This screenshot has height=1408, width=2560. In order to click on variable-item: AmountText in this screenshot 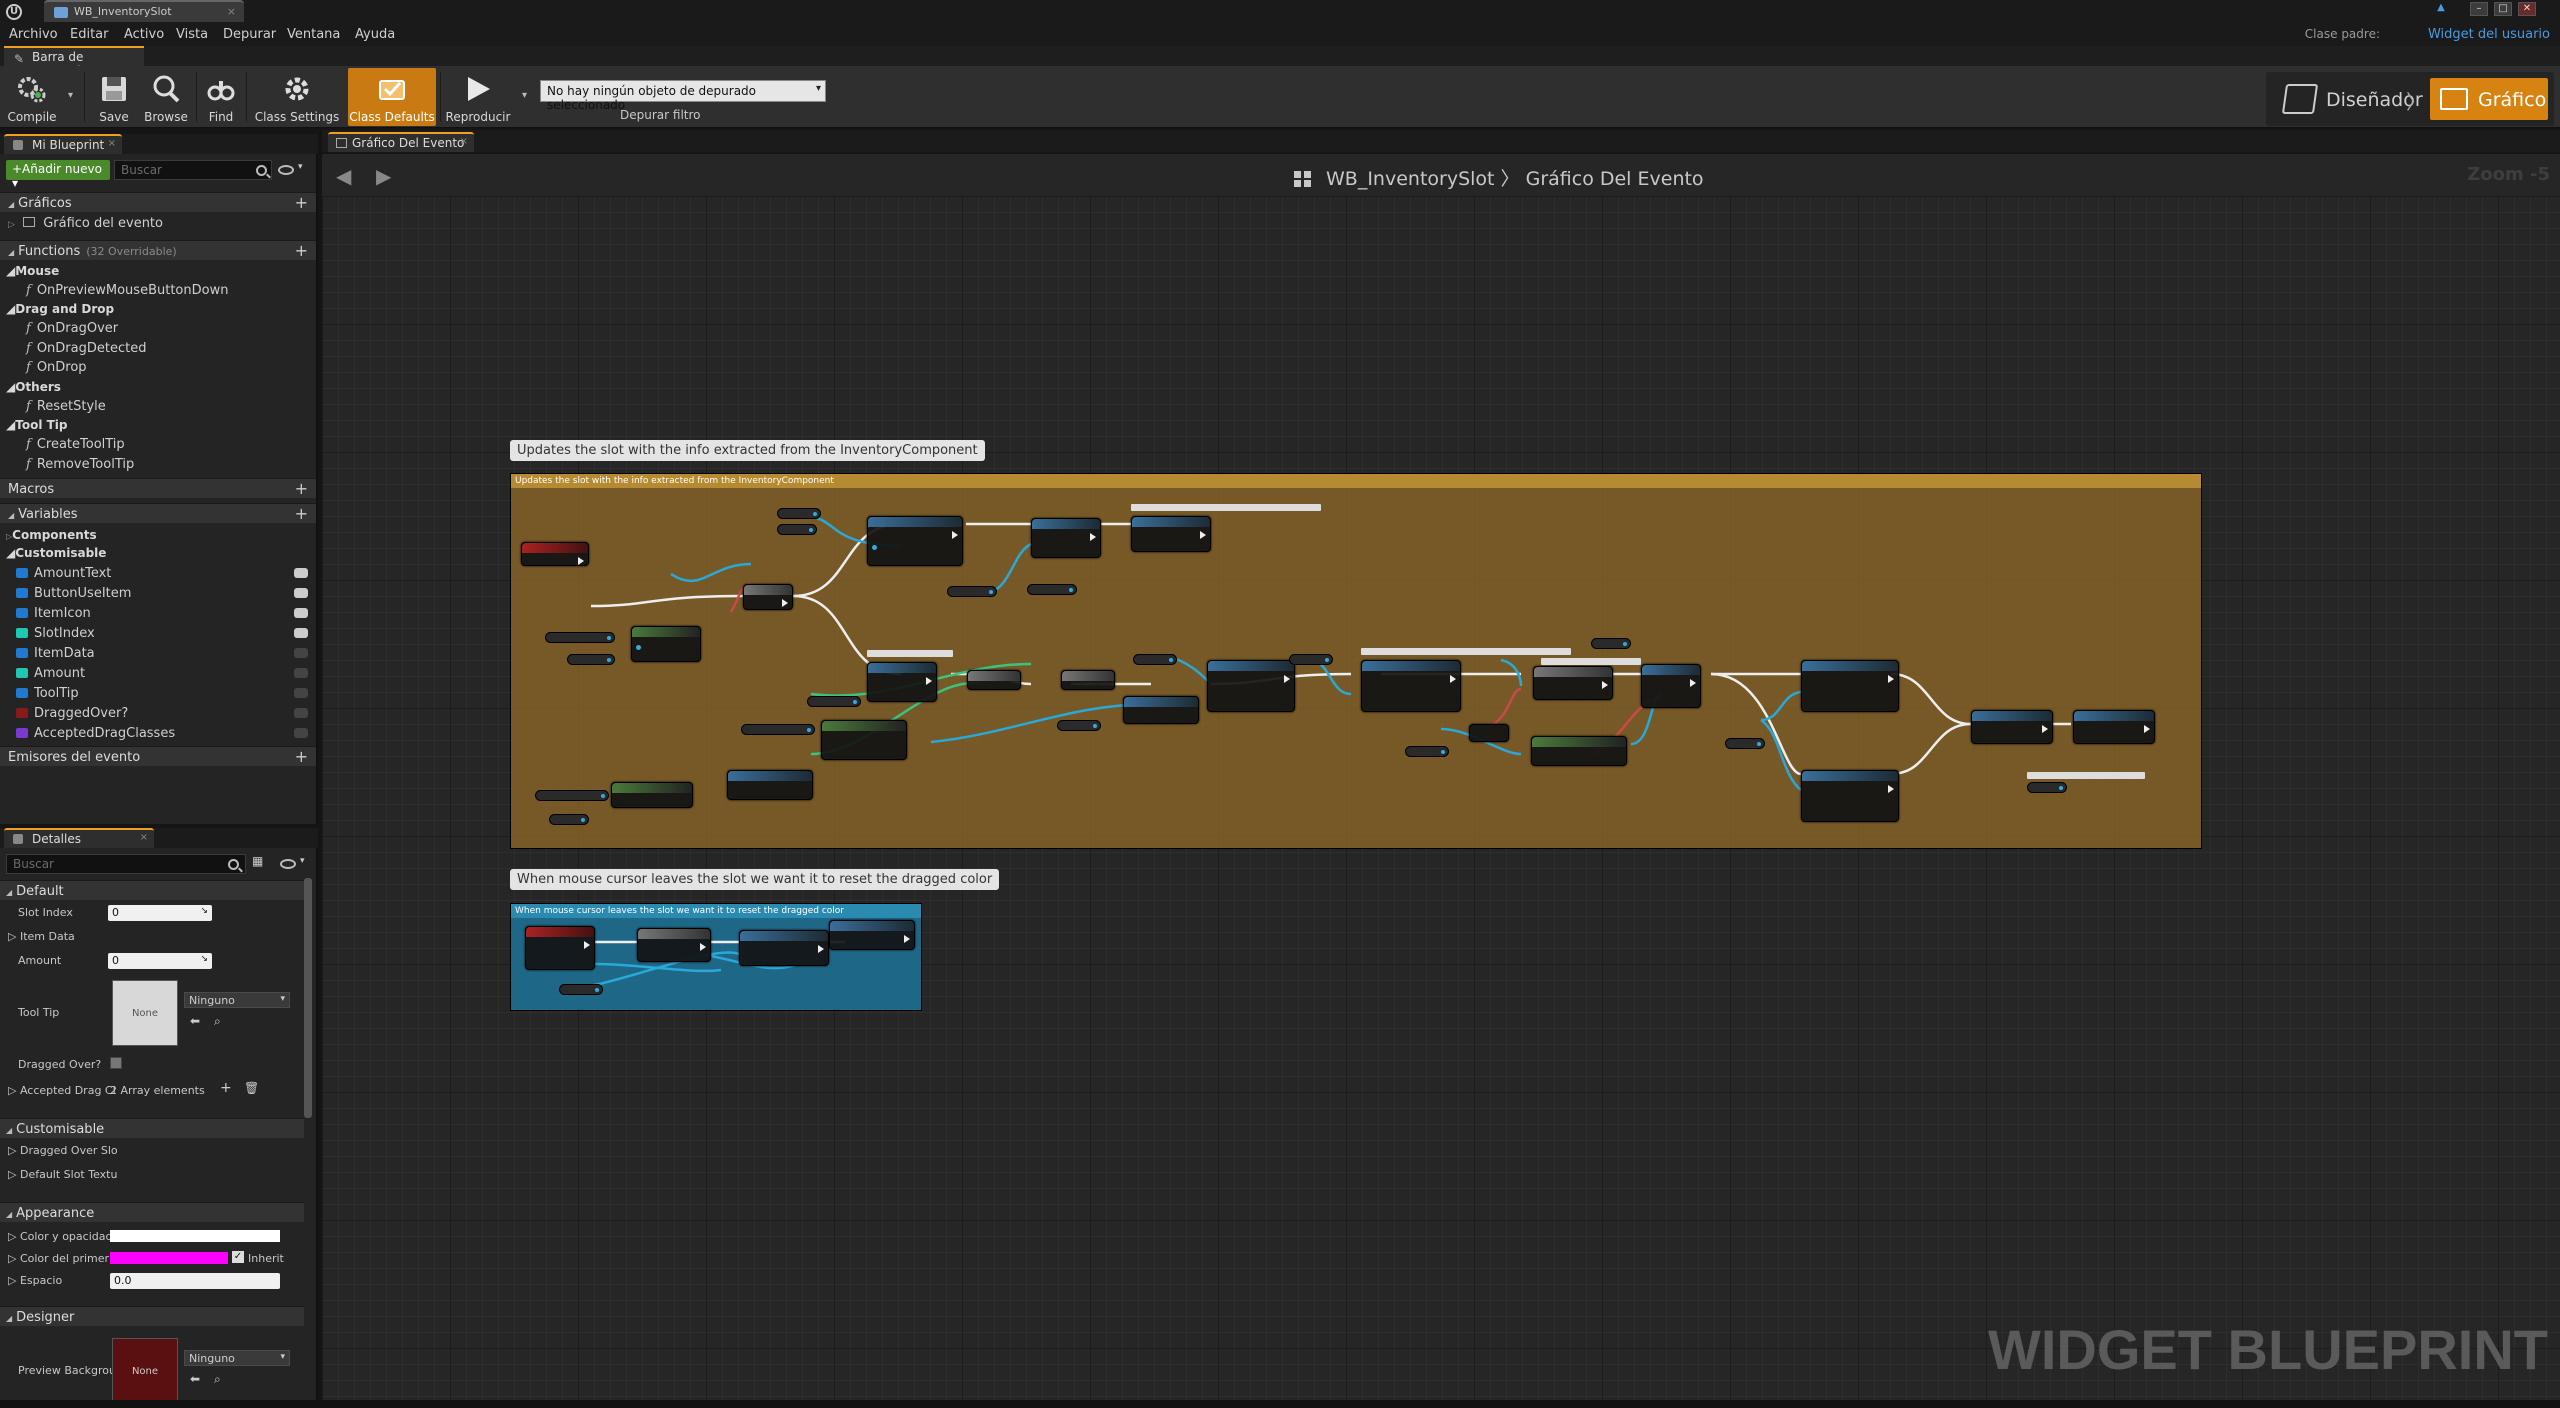, I will do `click(63, 573)`.